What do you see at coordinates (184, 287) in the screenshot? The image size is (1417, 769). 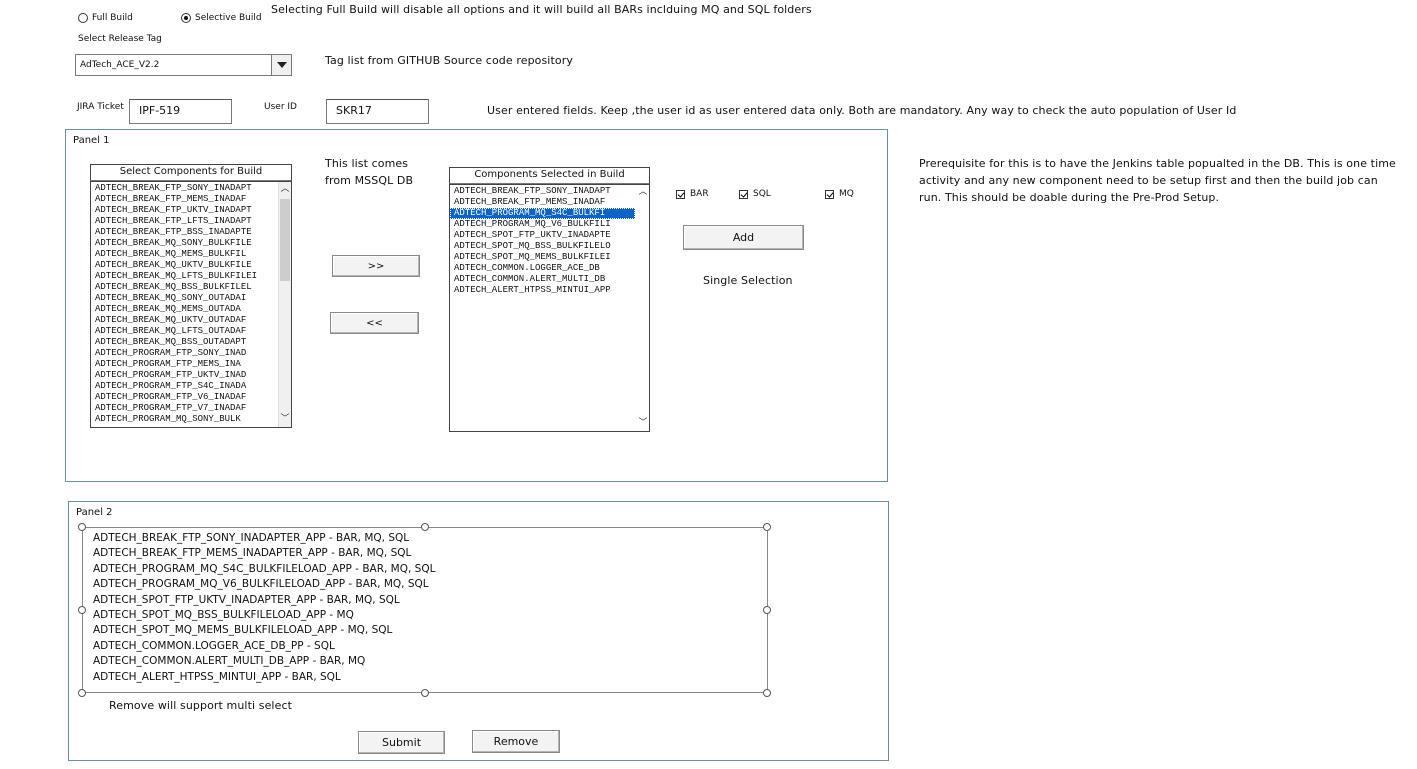 I see `available-component-item: ADTECH_BREAK_MQ_BSS_BULKFILEL` at bounding box center [184, 287].